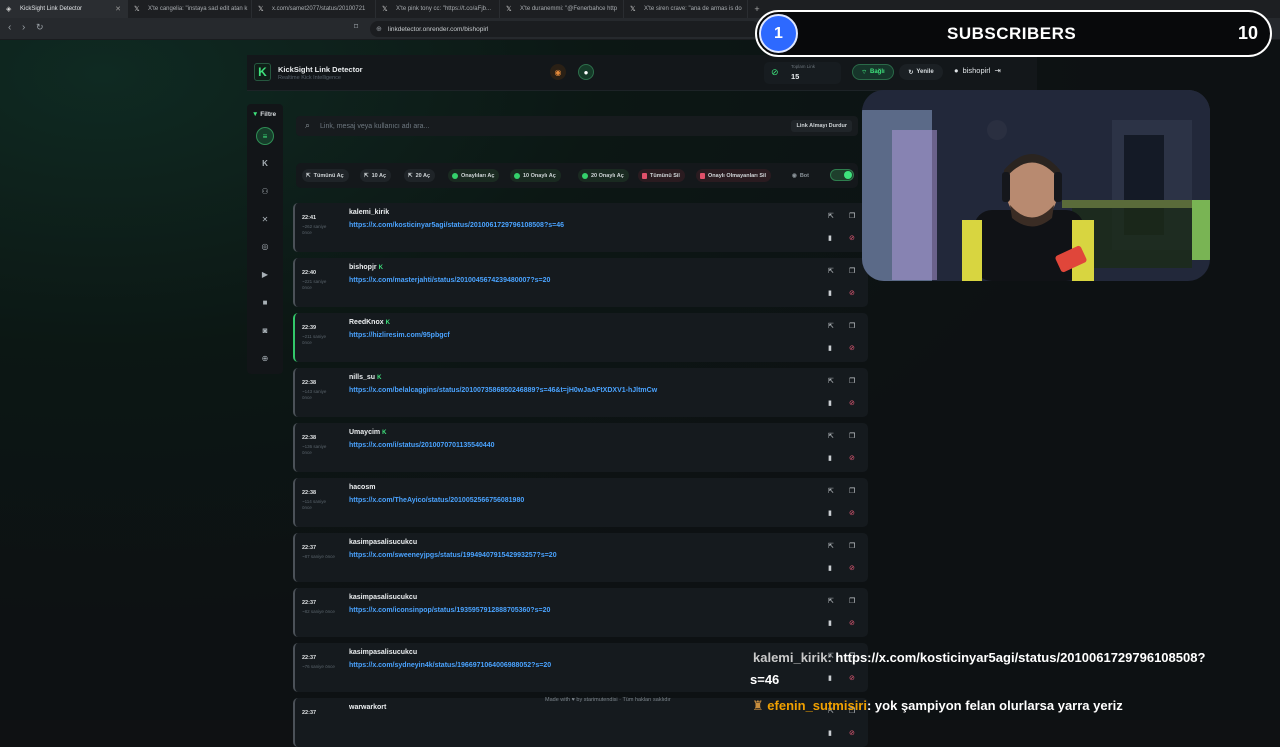 The width and height of the screenshot is (1280, 747). I want to click on refresh-label: Yenile, so click(925, 72).